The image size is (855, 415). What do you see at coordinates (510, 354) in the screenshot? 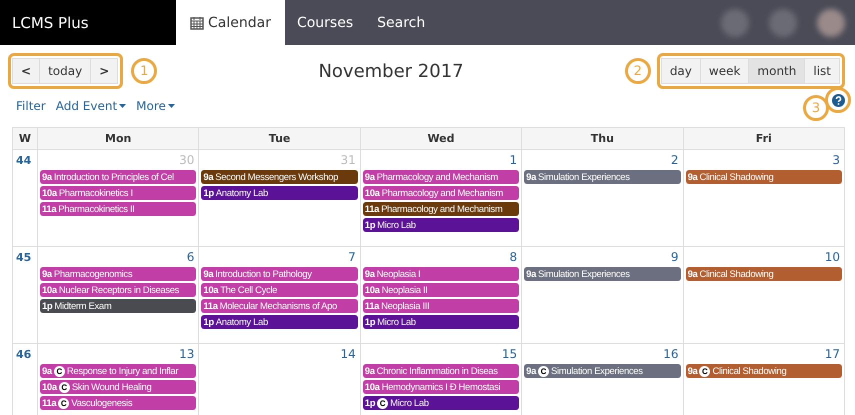
I see `day-number: 15` at bounding box center [510, 354].